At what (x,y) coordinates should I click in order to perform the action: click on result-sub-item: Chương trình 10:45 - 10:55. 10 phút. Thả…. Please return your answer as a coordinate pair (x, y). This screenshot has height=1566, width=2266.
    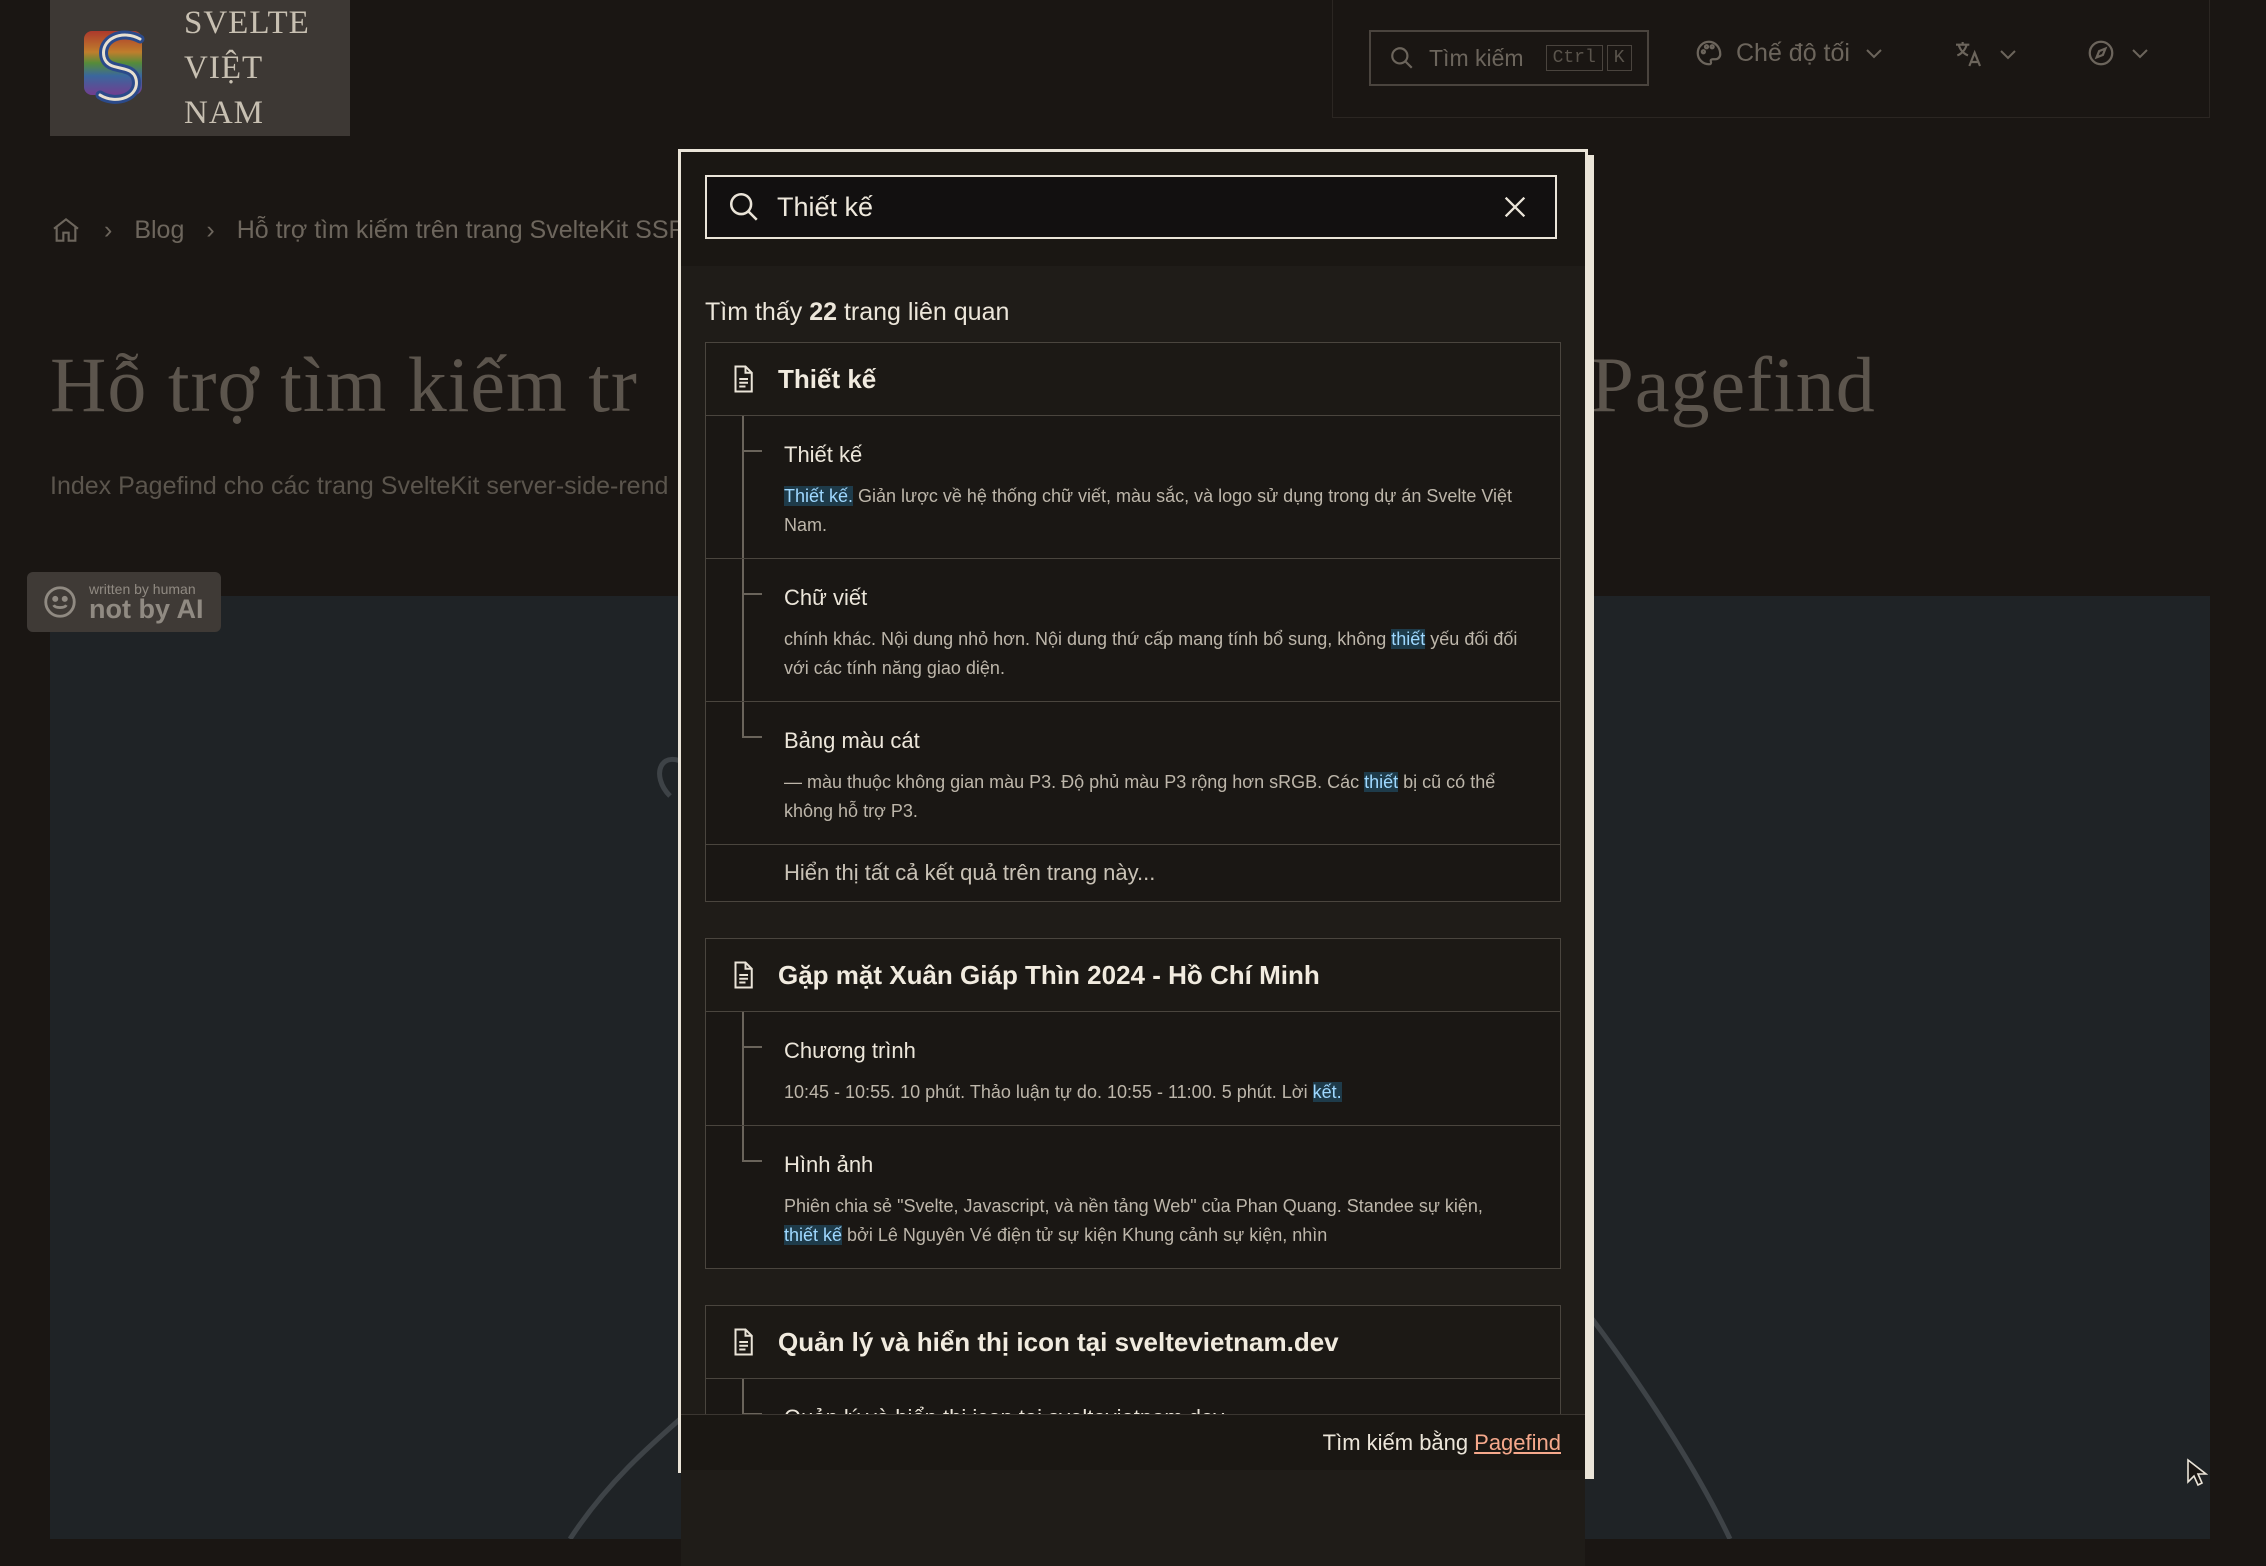
    Looking at the image, I should click on (1133, 1069).